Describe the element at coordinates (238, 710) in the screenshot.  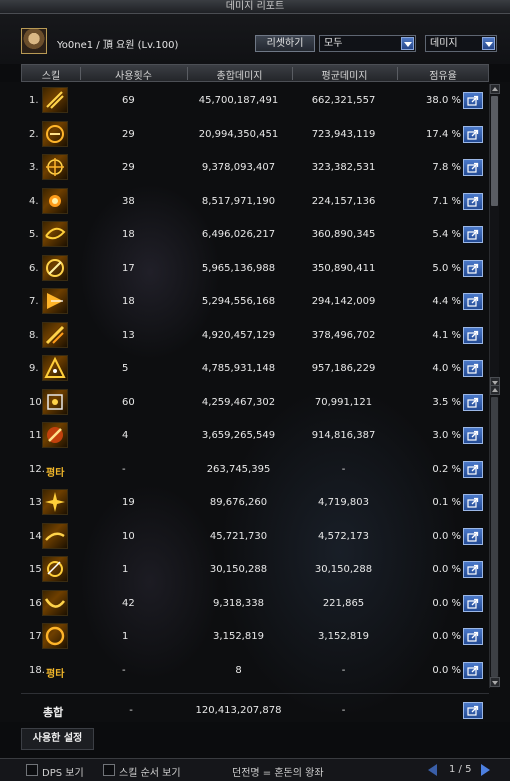
I see `total-damage: 120,413,207,878` at that location.